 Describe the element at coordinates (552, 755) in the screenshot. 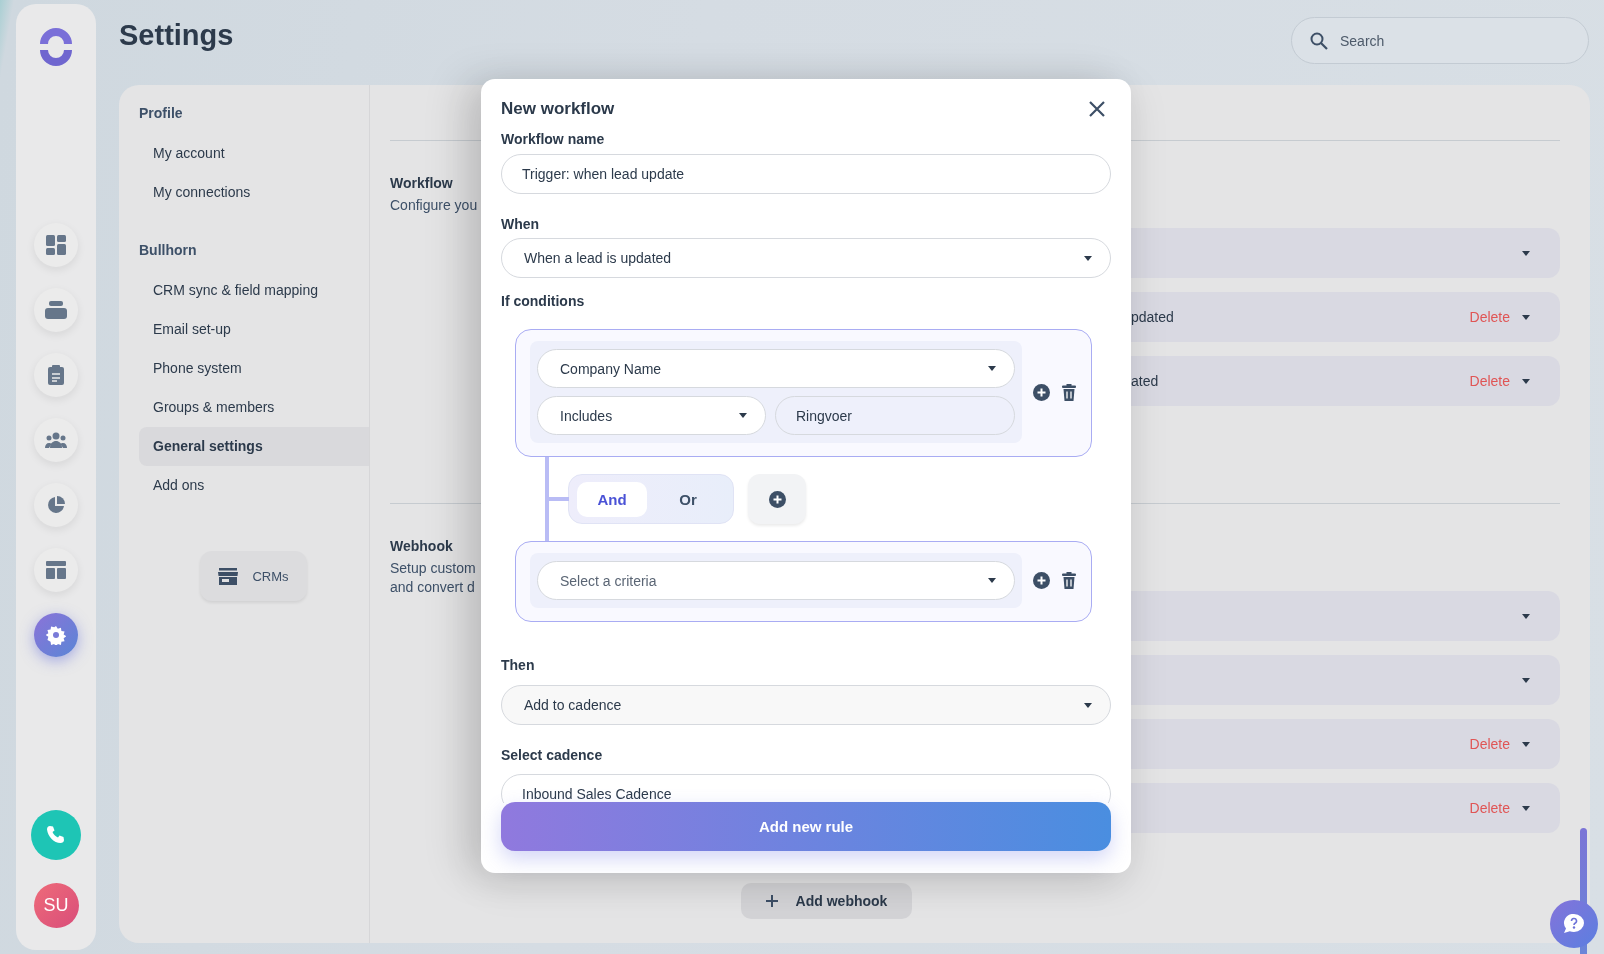

I see `field-label: Select cadence` at that location.